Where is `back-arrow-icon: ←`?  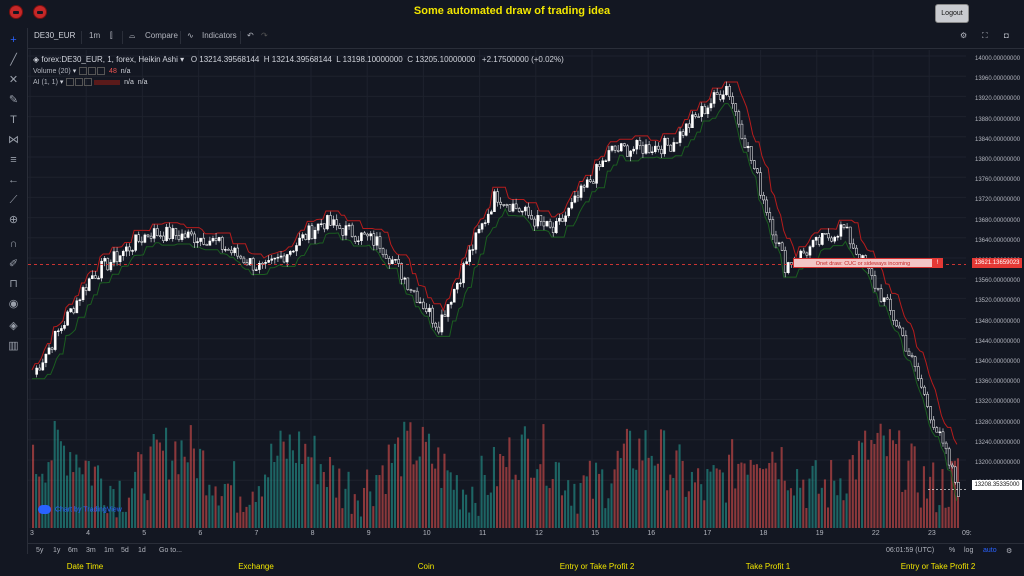
back-arrow-icon: ← is located at coordinates (13, 180).